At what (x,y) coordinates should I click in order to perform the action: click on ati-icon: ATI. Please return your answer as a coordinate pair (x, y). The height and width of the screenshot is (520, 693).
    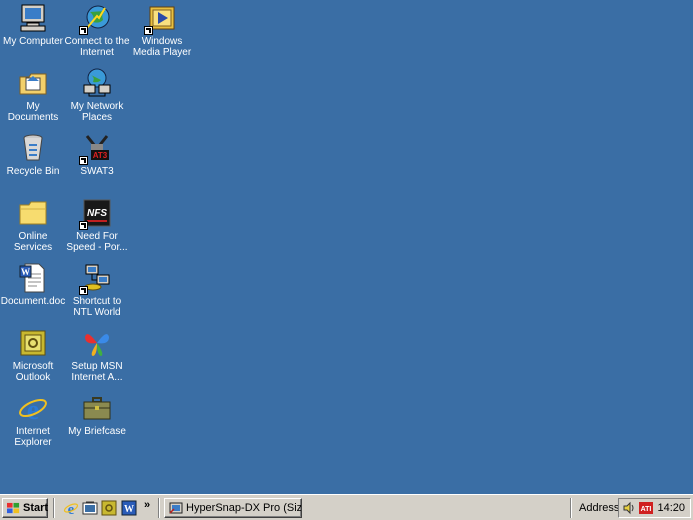
    Looking at the image, I should click on (646, 508).